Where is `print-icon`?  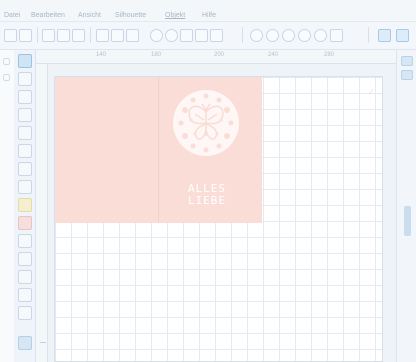 print-icon is located at coordinates (63, 35).